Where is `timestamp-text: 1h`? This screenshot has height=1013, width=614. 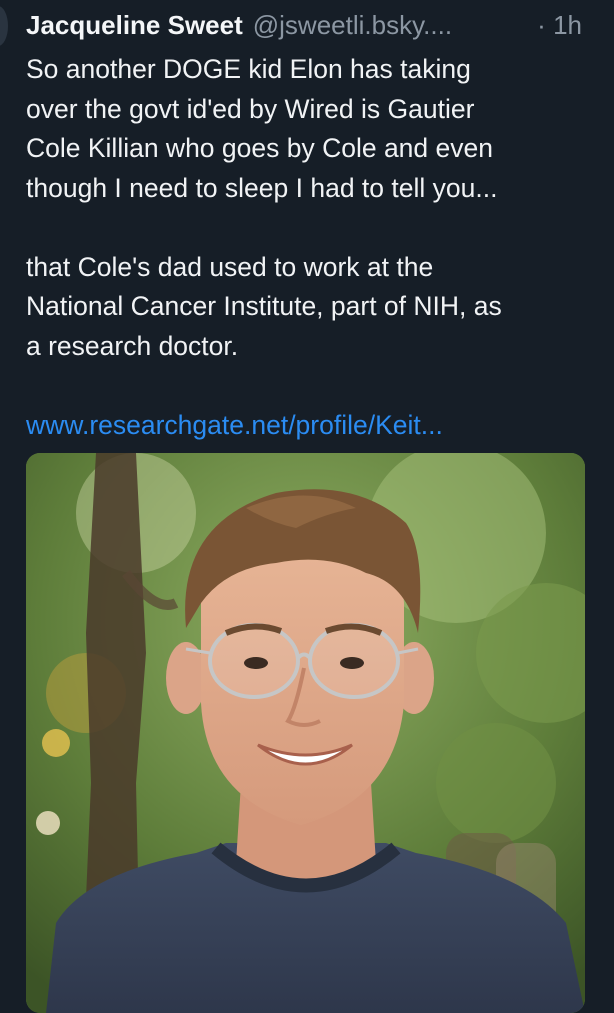 timestamp-text: 1h is located at coordinates (567, 25).